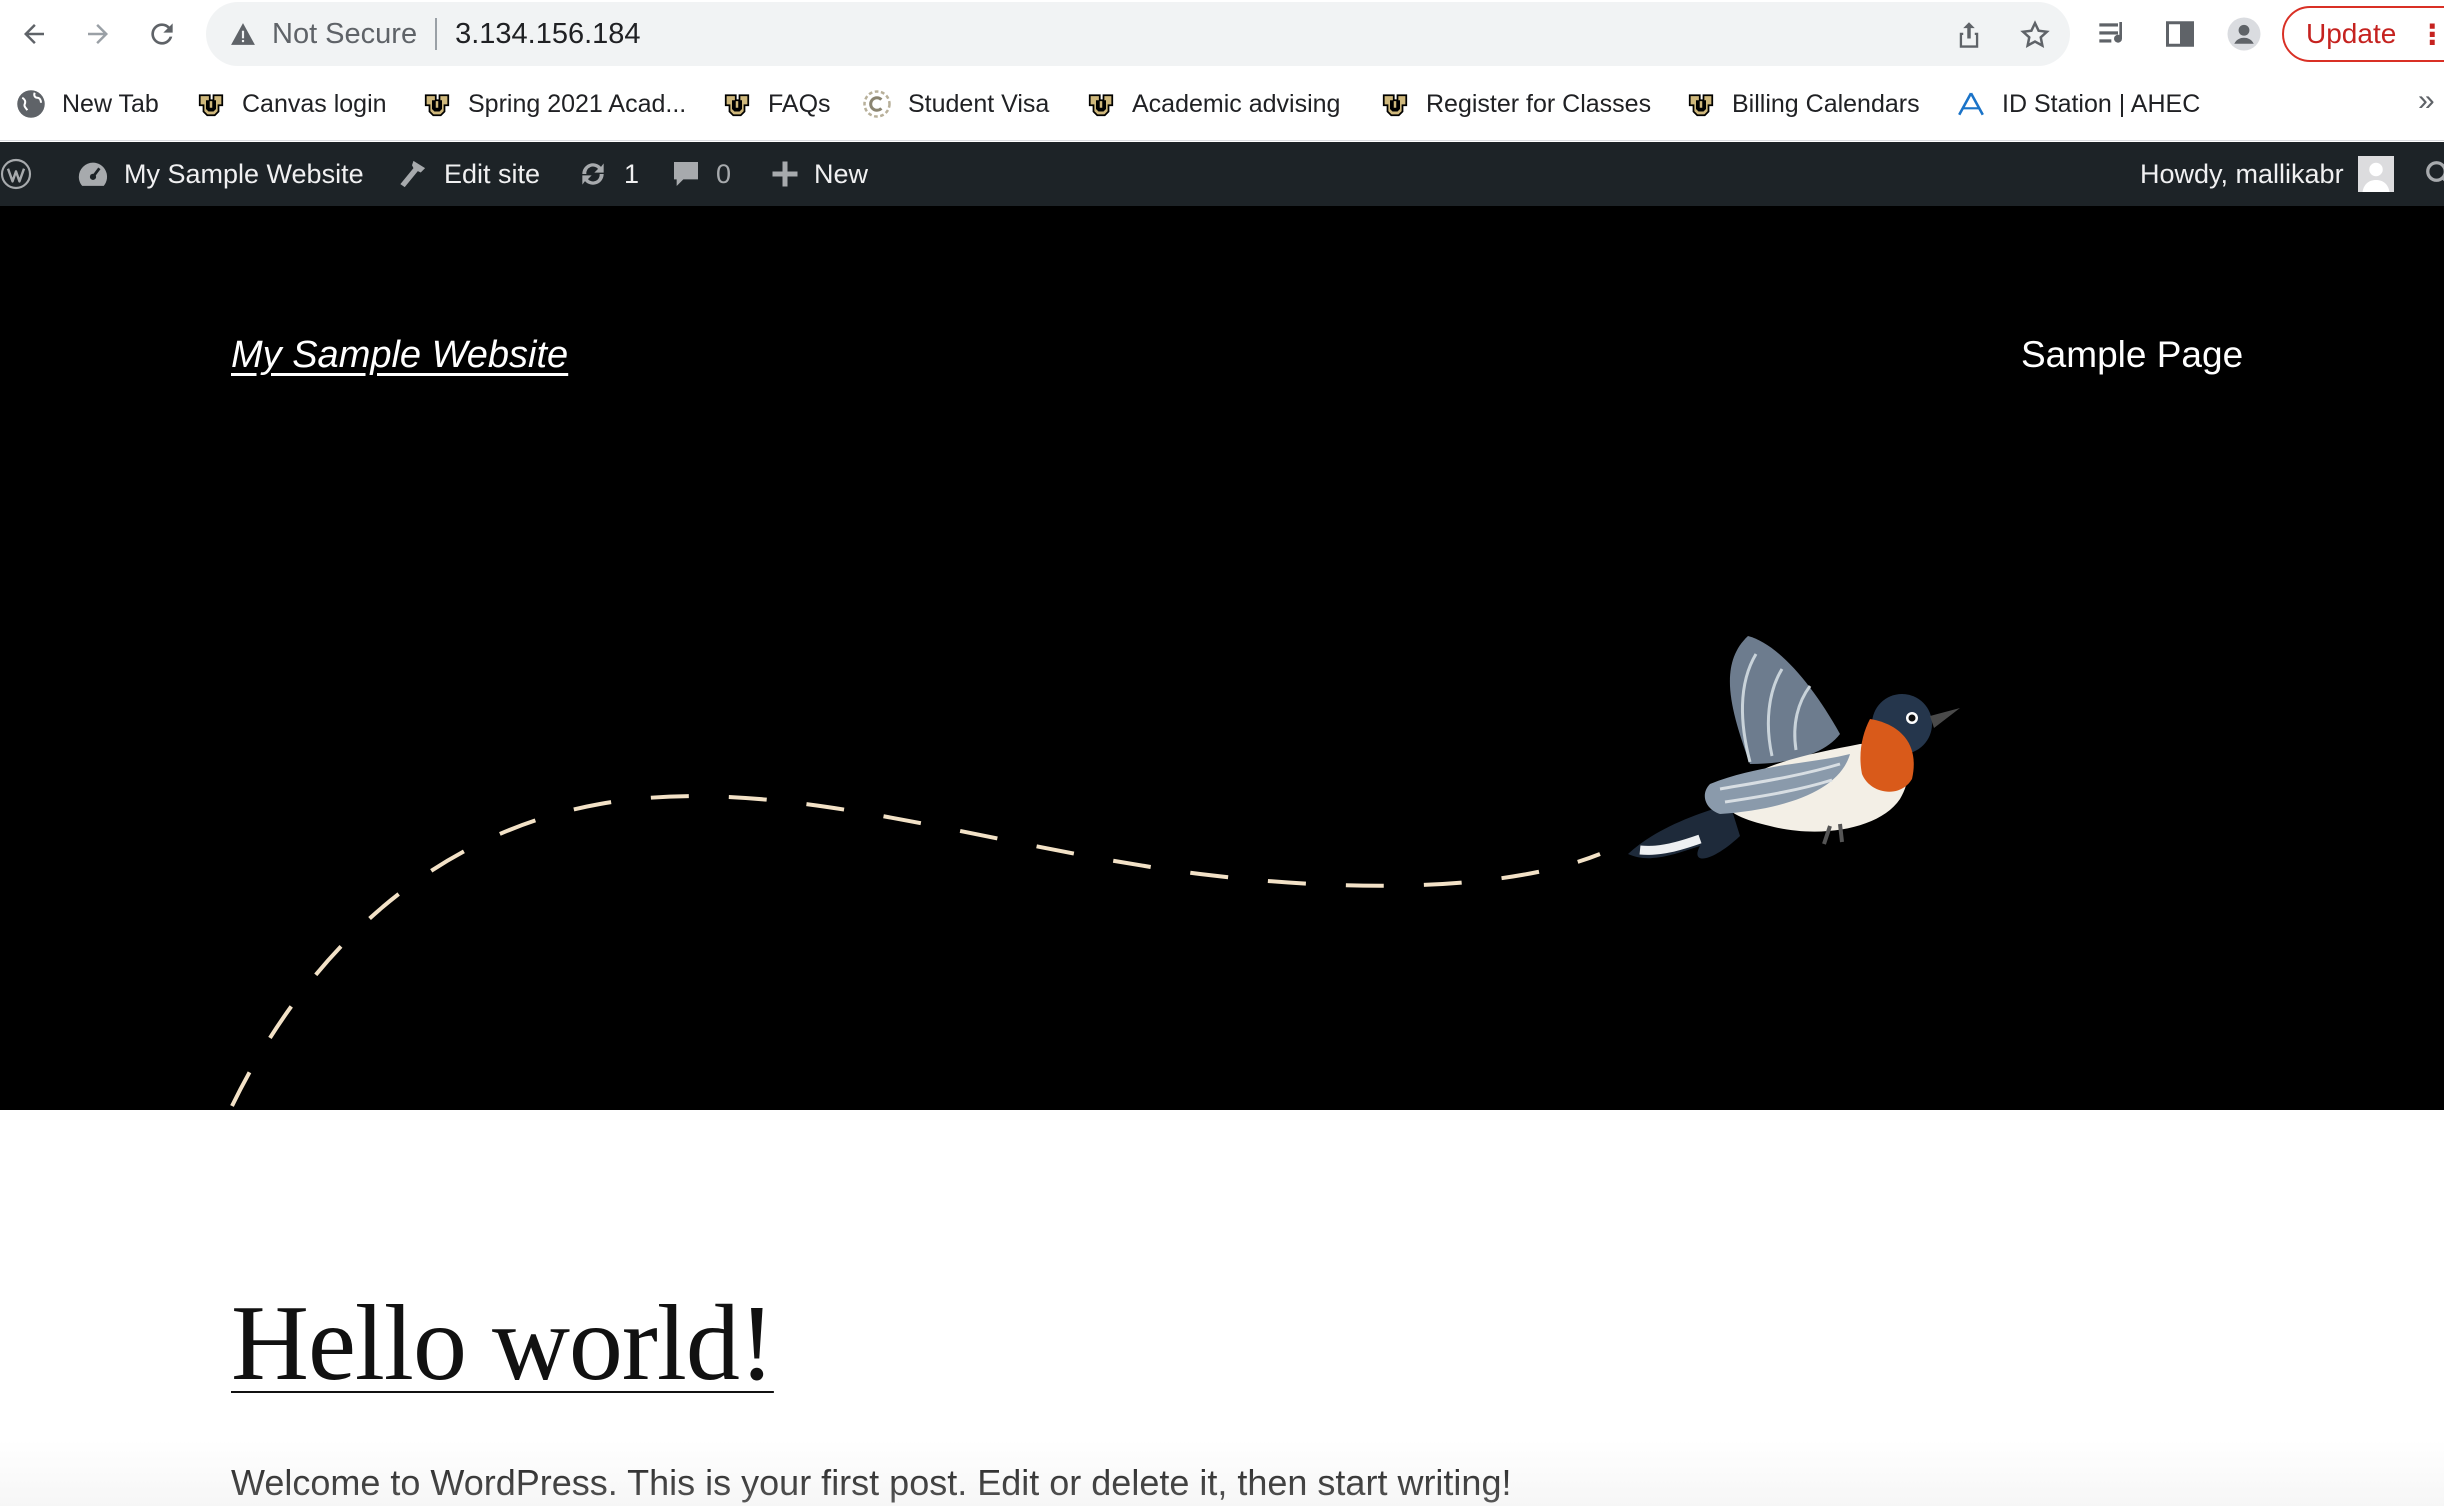  Describe the element at coordinates (607, 174) in the screenshot. I see `adminbar-updates: 1` at that location.